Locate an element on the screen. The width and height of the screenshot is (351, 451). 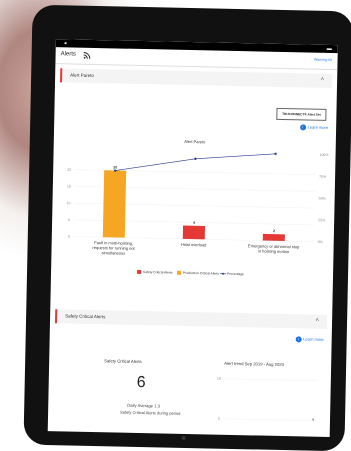
trend-value: 4 is located at coordinates (313, 420).